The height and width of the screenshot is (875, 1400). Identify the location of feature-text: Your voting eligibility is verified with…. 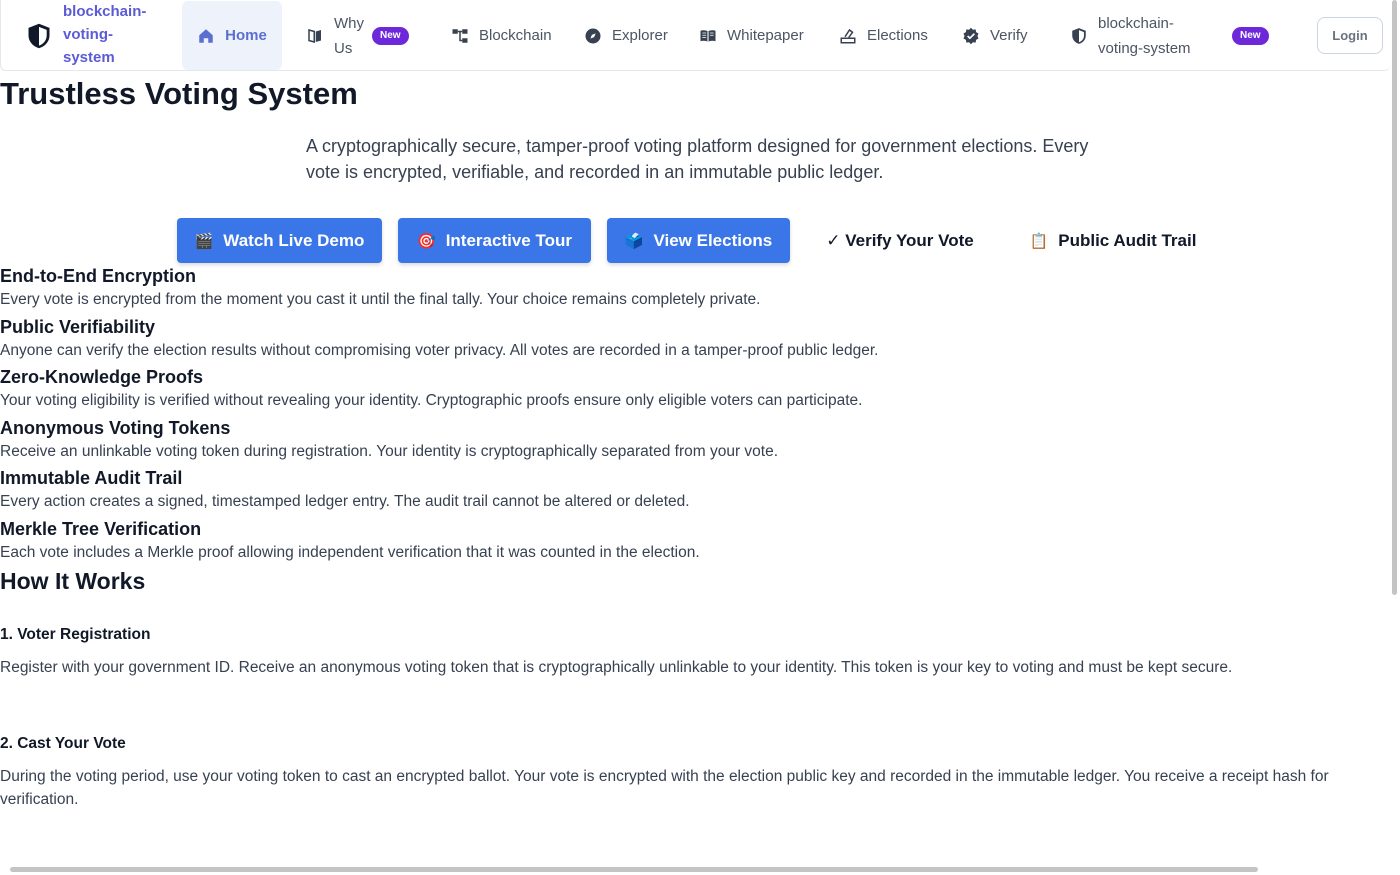
(431, 400).